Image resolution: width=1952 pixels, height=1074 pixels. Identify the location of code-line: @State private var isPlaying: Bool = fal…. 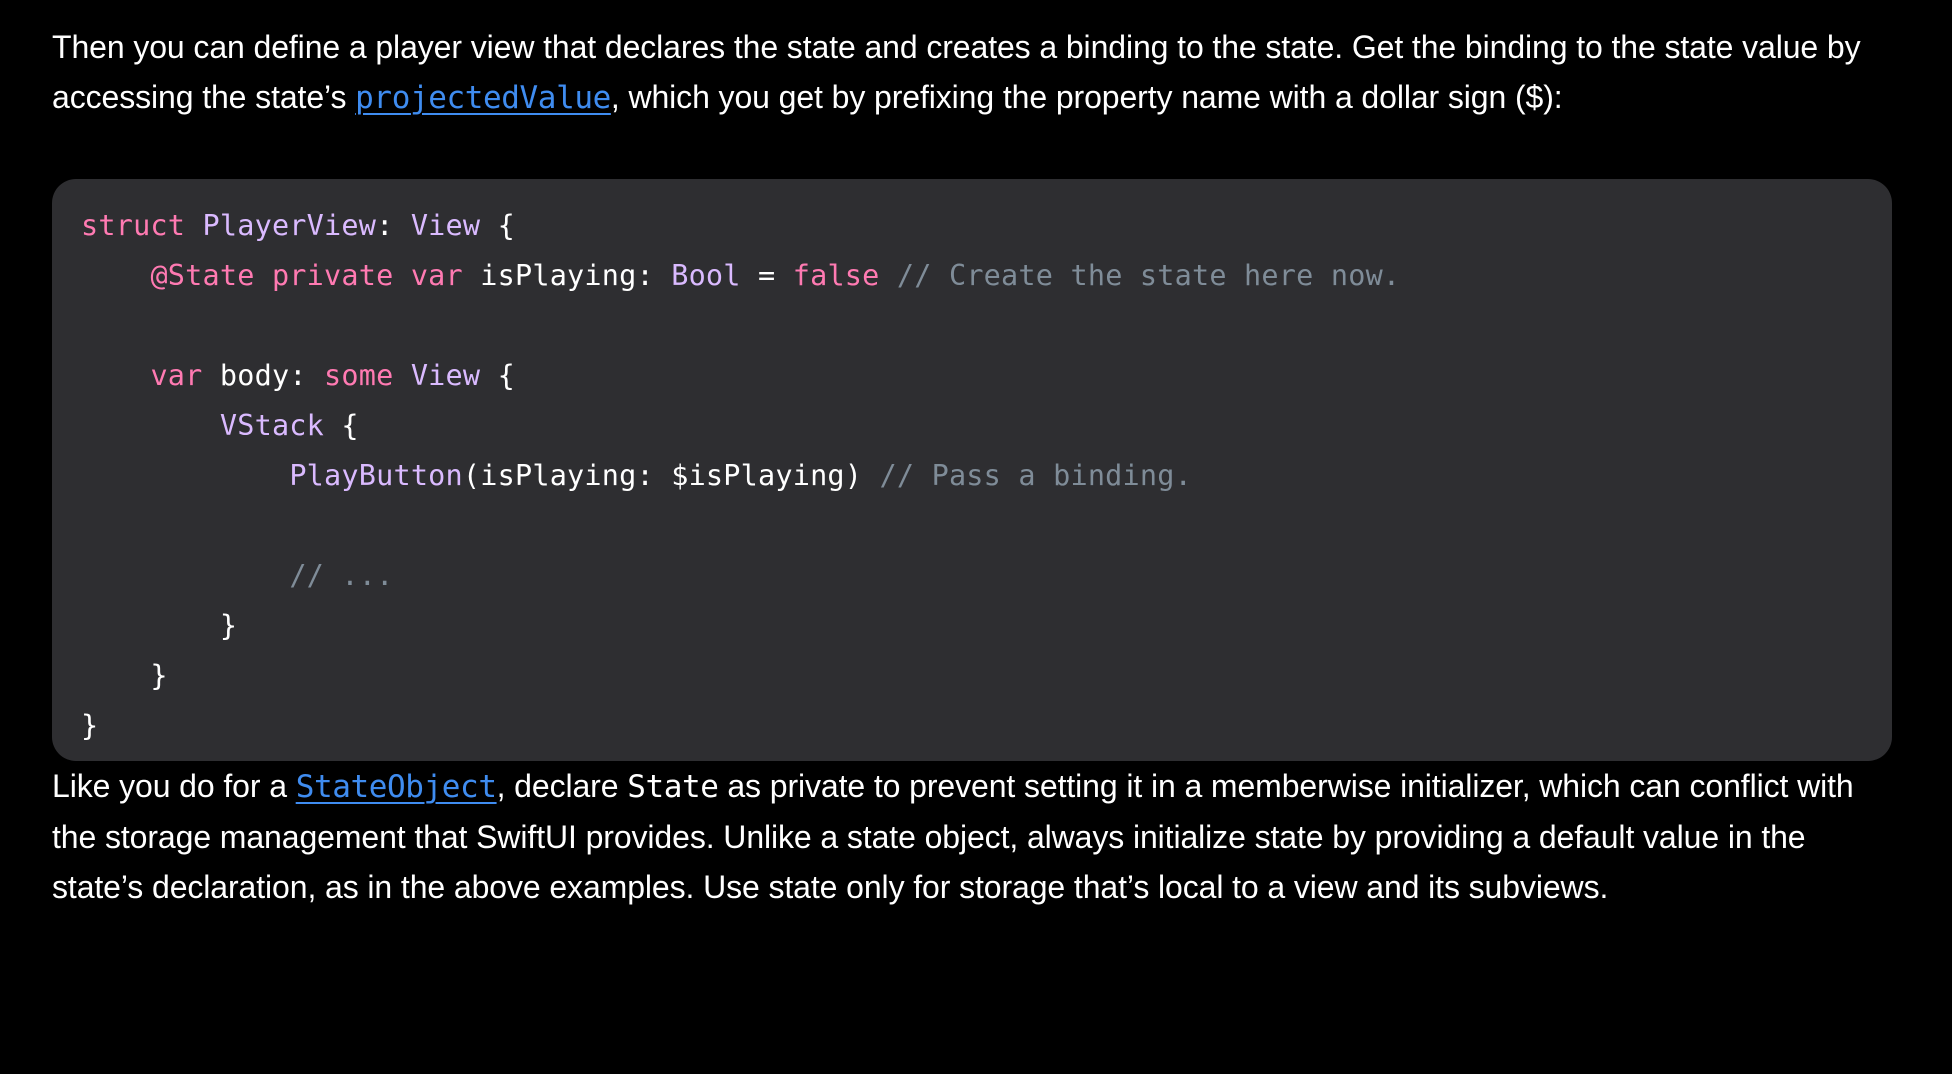
(972, 276).